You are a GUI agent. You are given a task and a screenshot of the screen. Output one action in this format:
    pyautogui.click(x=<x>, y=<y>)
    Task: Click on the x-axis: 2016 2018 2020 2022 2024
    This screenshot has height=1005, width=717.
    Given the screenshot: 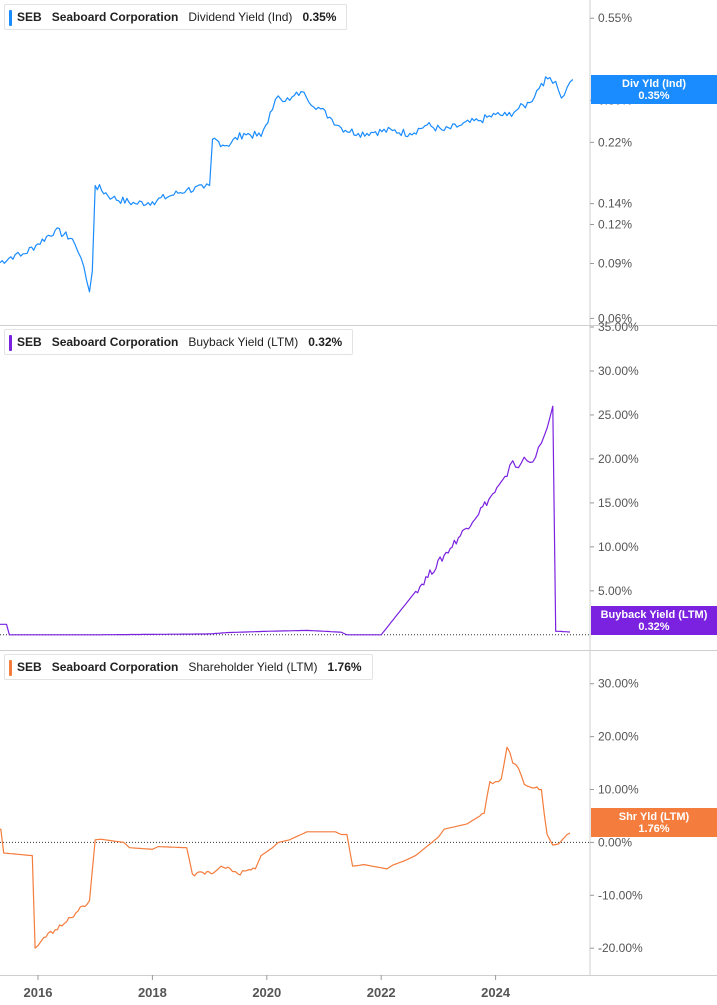 What is the action you would take?
    pyautogui.click(x=267, y=987)
    